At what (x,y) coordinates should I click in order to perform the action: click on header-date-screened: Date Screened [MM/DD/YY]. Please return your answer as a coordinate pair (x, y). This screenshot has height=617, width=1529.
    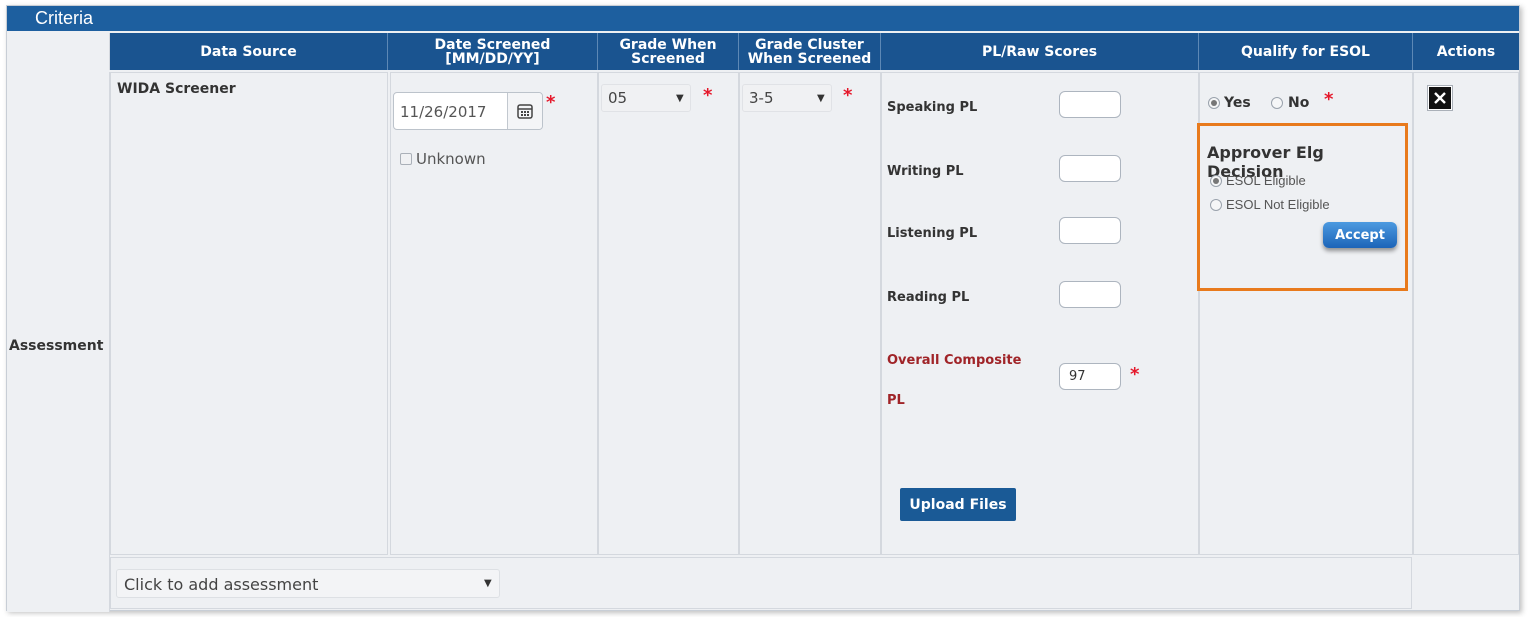
    Looking at the image, I should click on (493, 51).